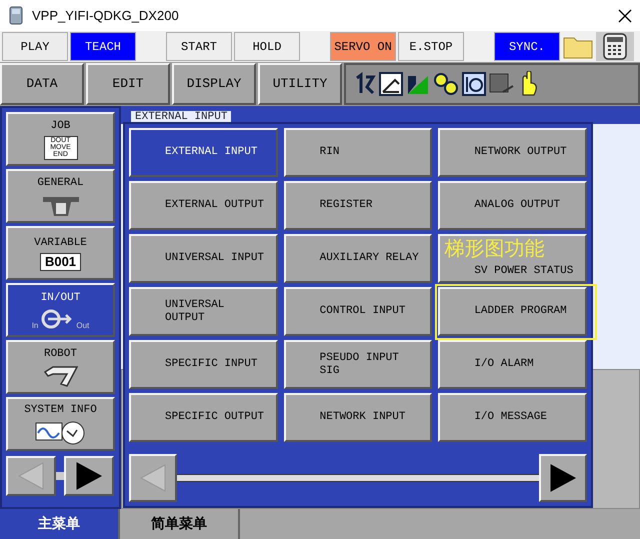 This screenshot has height=539, width=640. I want to click on menu-item-button: UNIVERSAL INPUT, so click(203, 258).